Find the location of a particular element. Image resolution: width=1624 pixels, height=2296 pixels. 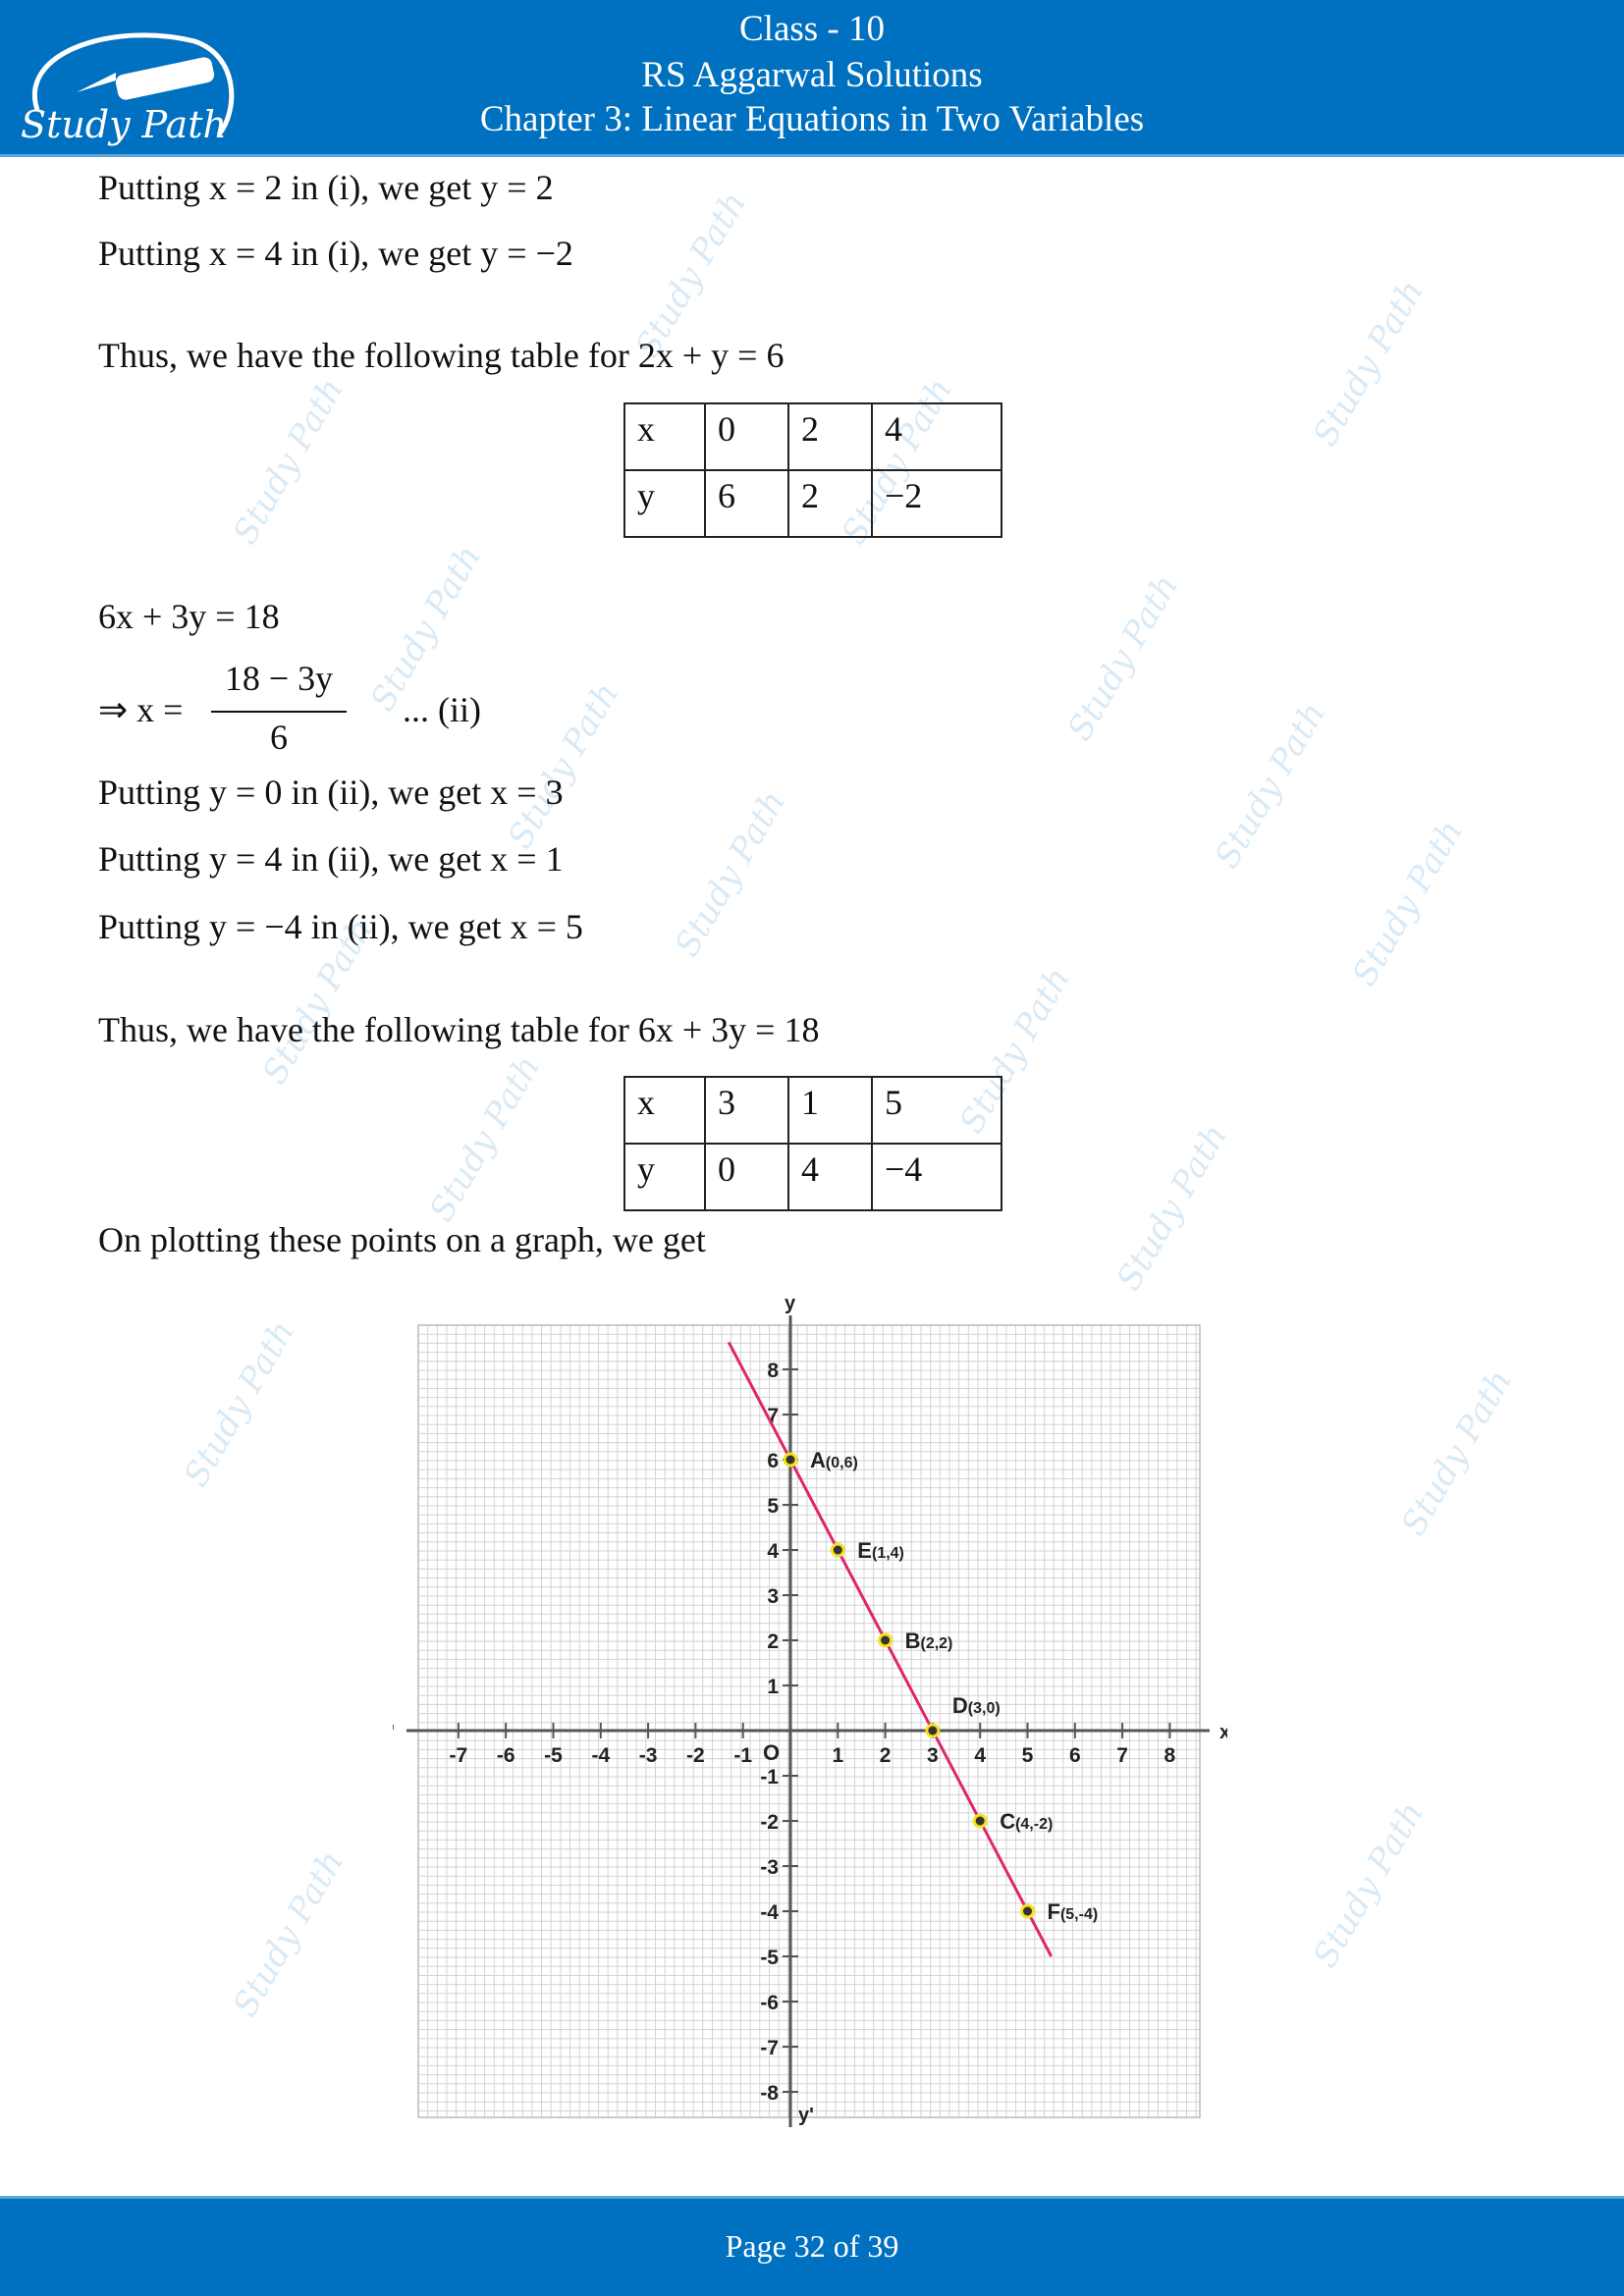

y-tick-label: 6 is located at coordinates (773, 1461).